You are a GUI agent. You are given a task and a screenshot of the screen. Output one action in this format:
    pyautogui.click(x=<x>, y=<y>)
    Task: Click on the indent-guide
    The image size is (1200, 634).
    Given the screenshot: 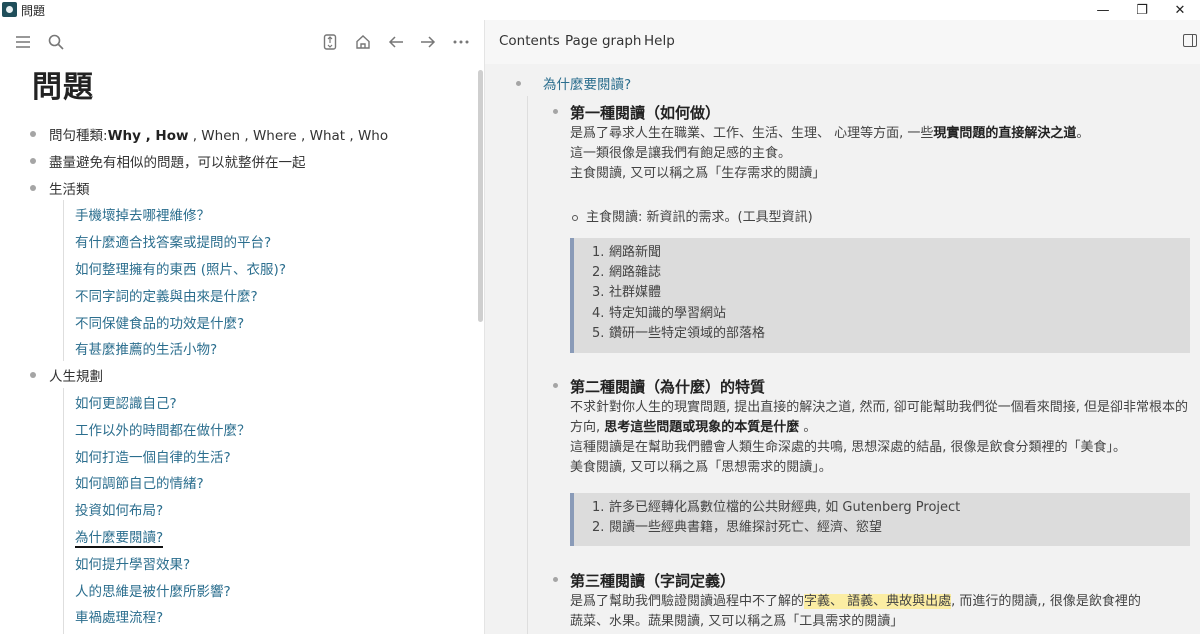 What is the action you would take?
    pyautogui.click(x=527, y=365)
    